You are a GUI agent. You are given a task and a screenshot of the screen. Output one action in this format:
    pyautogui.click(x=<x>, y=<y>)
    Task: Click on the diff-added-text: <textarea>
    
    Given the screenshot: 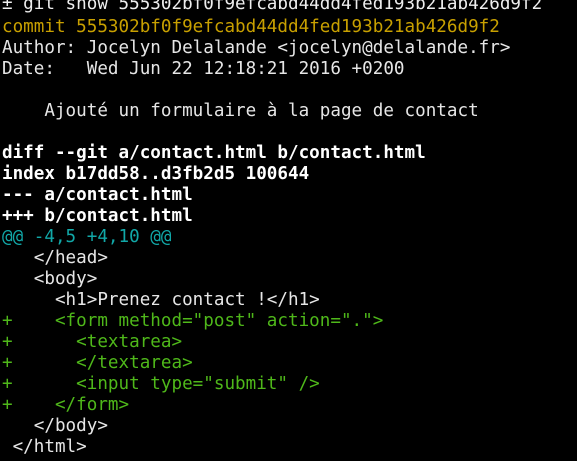 What is the action you would take?
    pyautogui.click(x=97, y=342)
    